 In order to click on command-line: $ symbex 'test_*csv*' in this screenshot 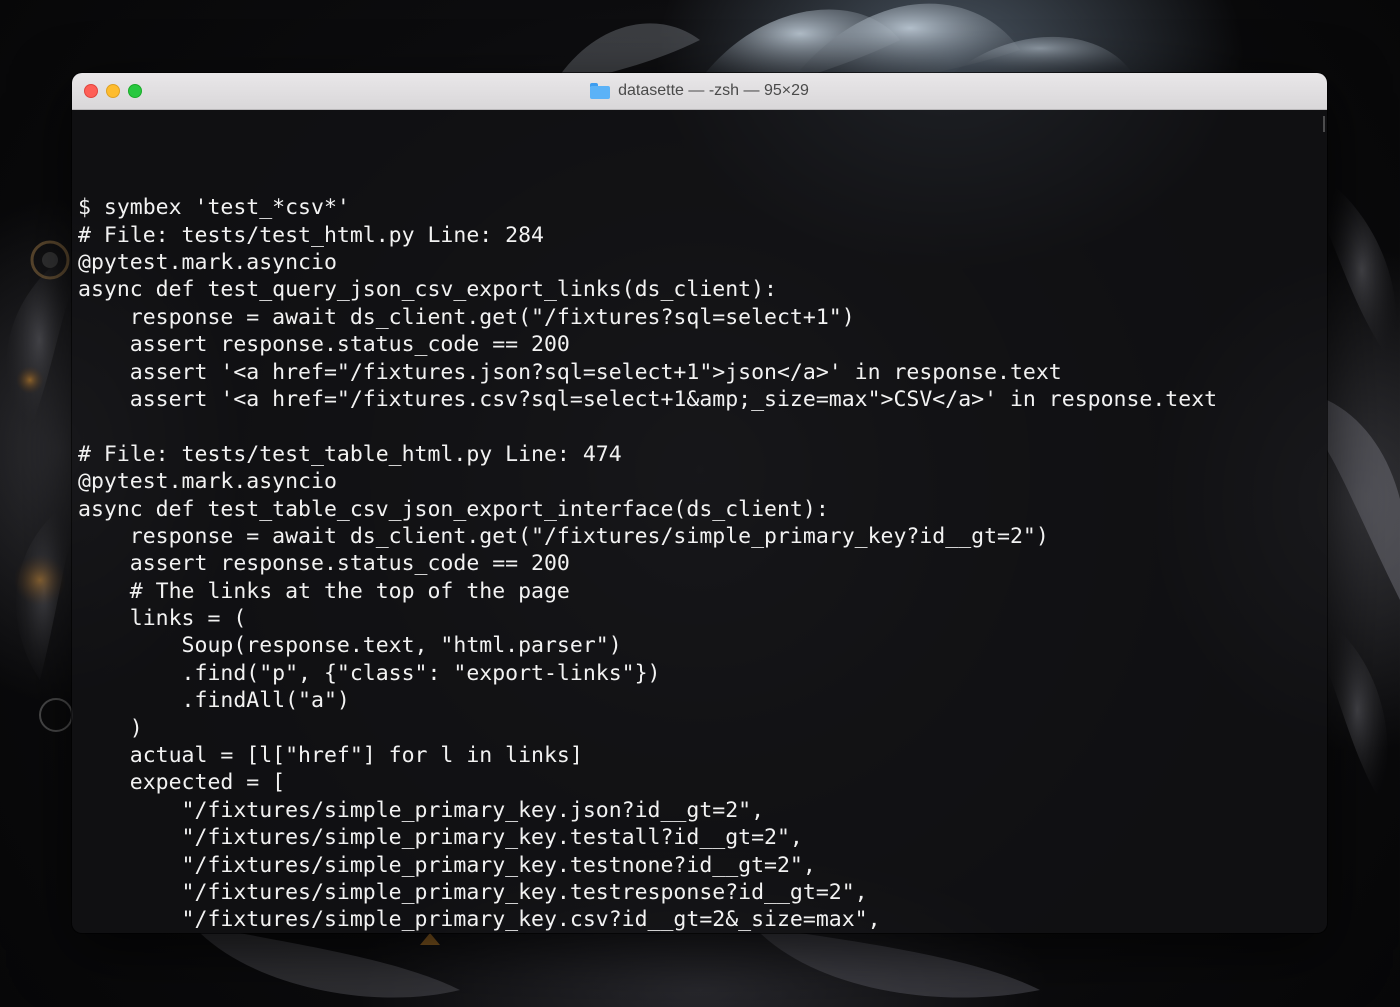, I will do `click(214, 208)`.